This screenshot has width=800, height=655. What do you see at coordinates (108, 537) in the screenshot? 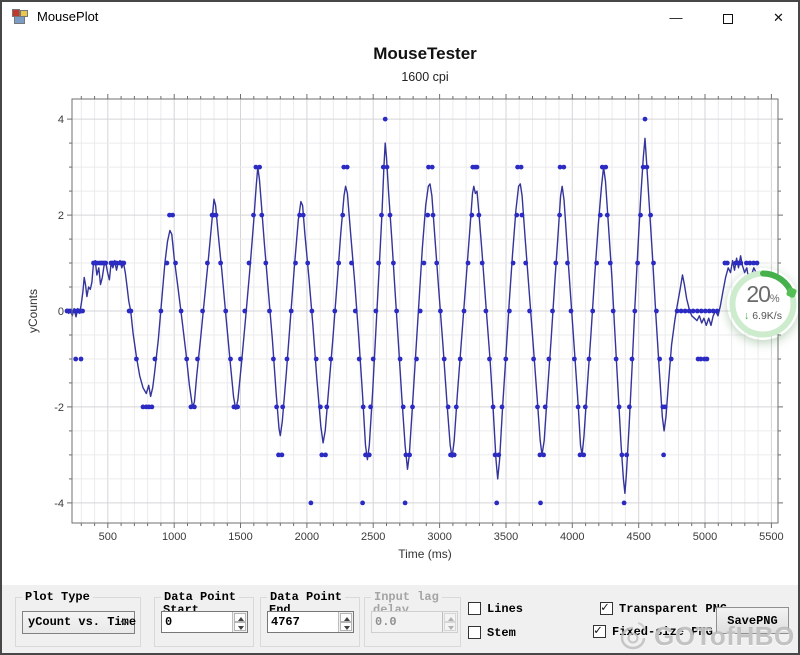
I see `svg-text: 500` at bounding box center [108, 537].